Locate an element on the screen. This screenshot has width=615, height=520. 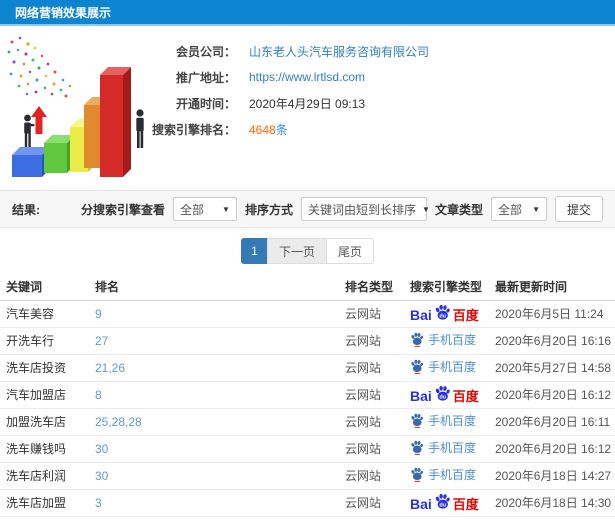
info-row-open-time: 开通时间： 2020年4月29日 09:13 is located at coordinates (253, 103).